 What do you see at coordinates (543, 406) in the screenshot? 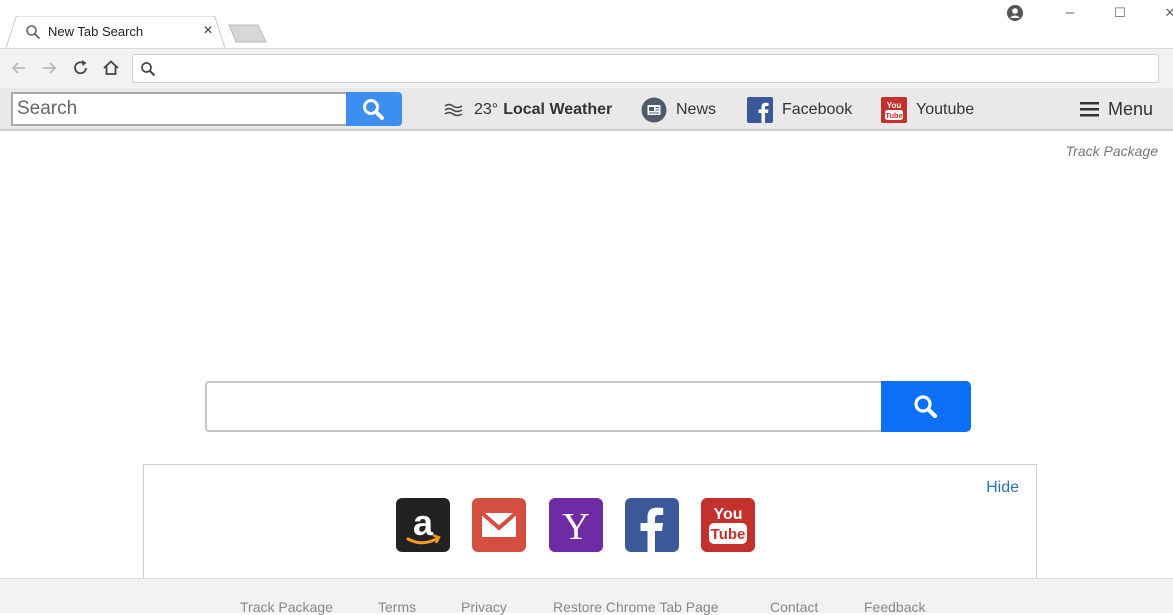
I see `main-search-input` at bounding box center [543, 406].